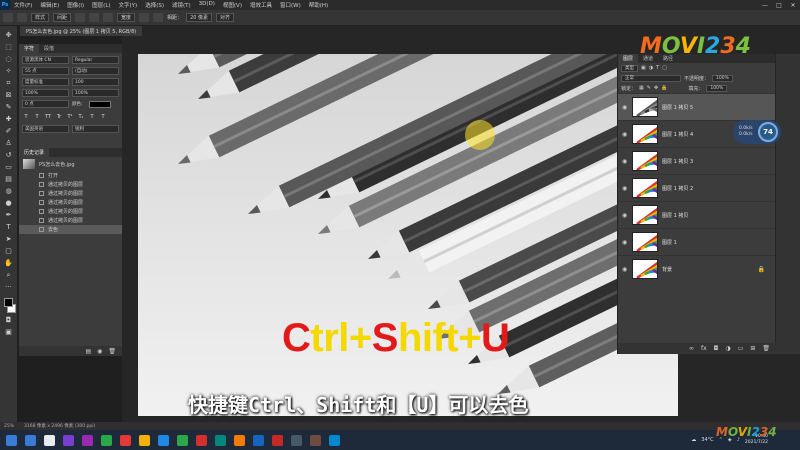 The width and height of the screenshot is (800, 450). What do you see at coordinates (94, 17) in the screenshot?
I see `align-center-icon` at bounding box center [94, 17].